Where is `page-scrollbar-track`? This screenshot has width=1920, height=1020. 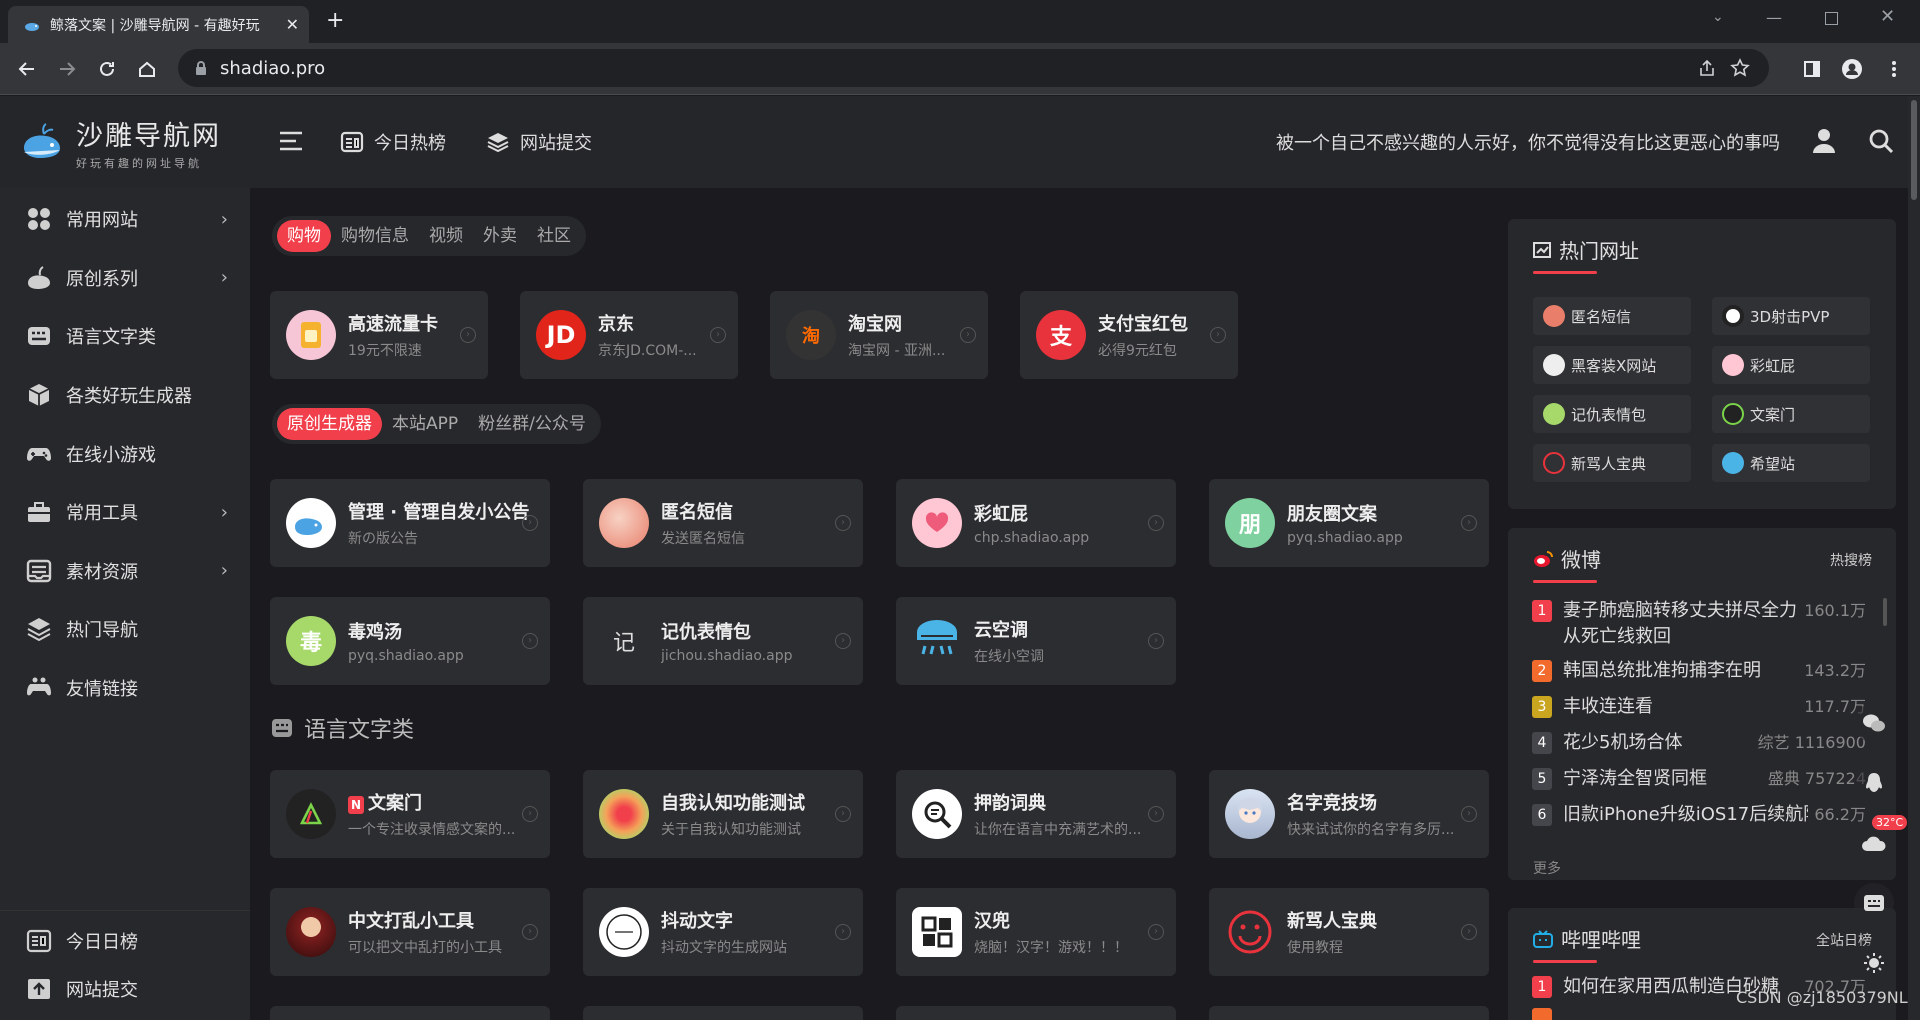
page-scrollbar-track is located at coordinates (1914, 558).